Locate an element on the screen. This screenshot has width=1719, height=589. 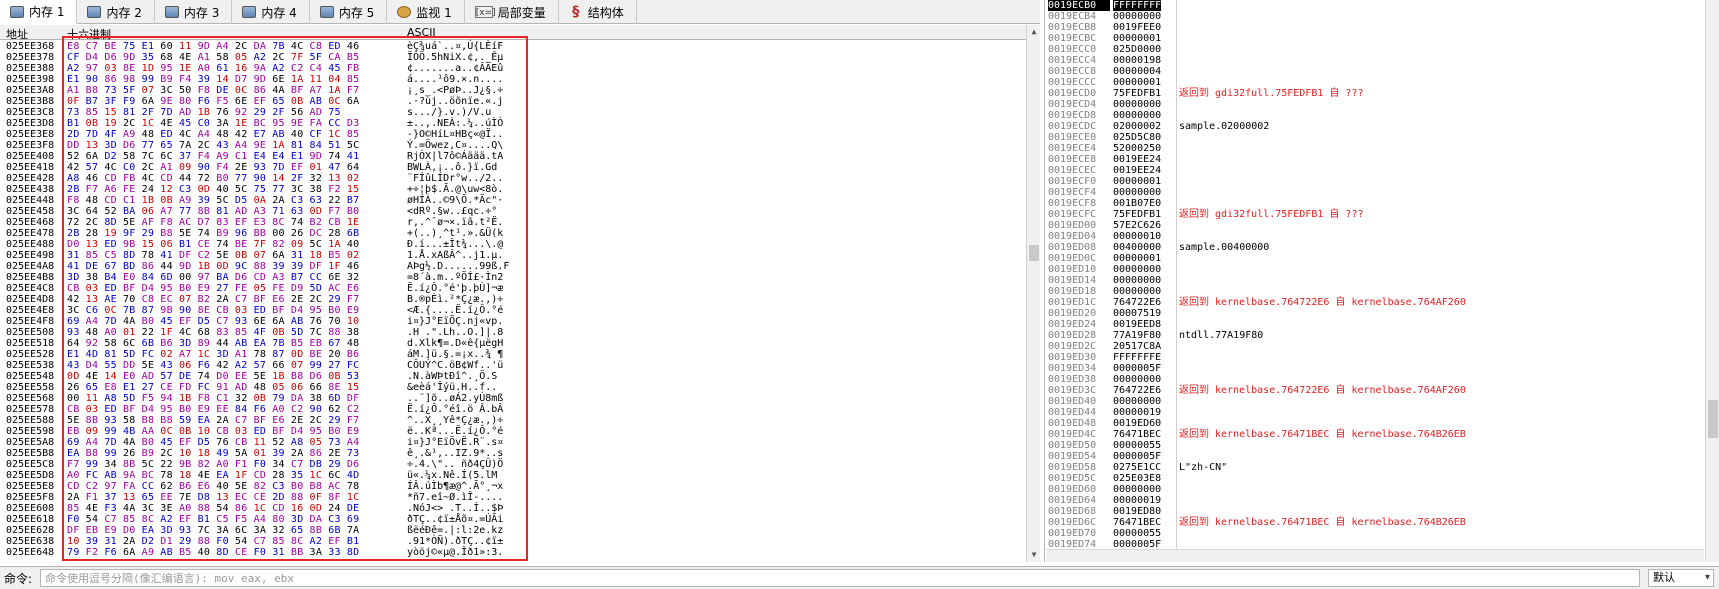
hex-byte: FC is located at coordinates (148, 354).